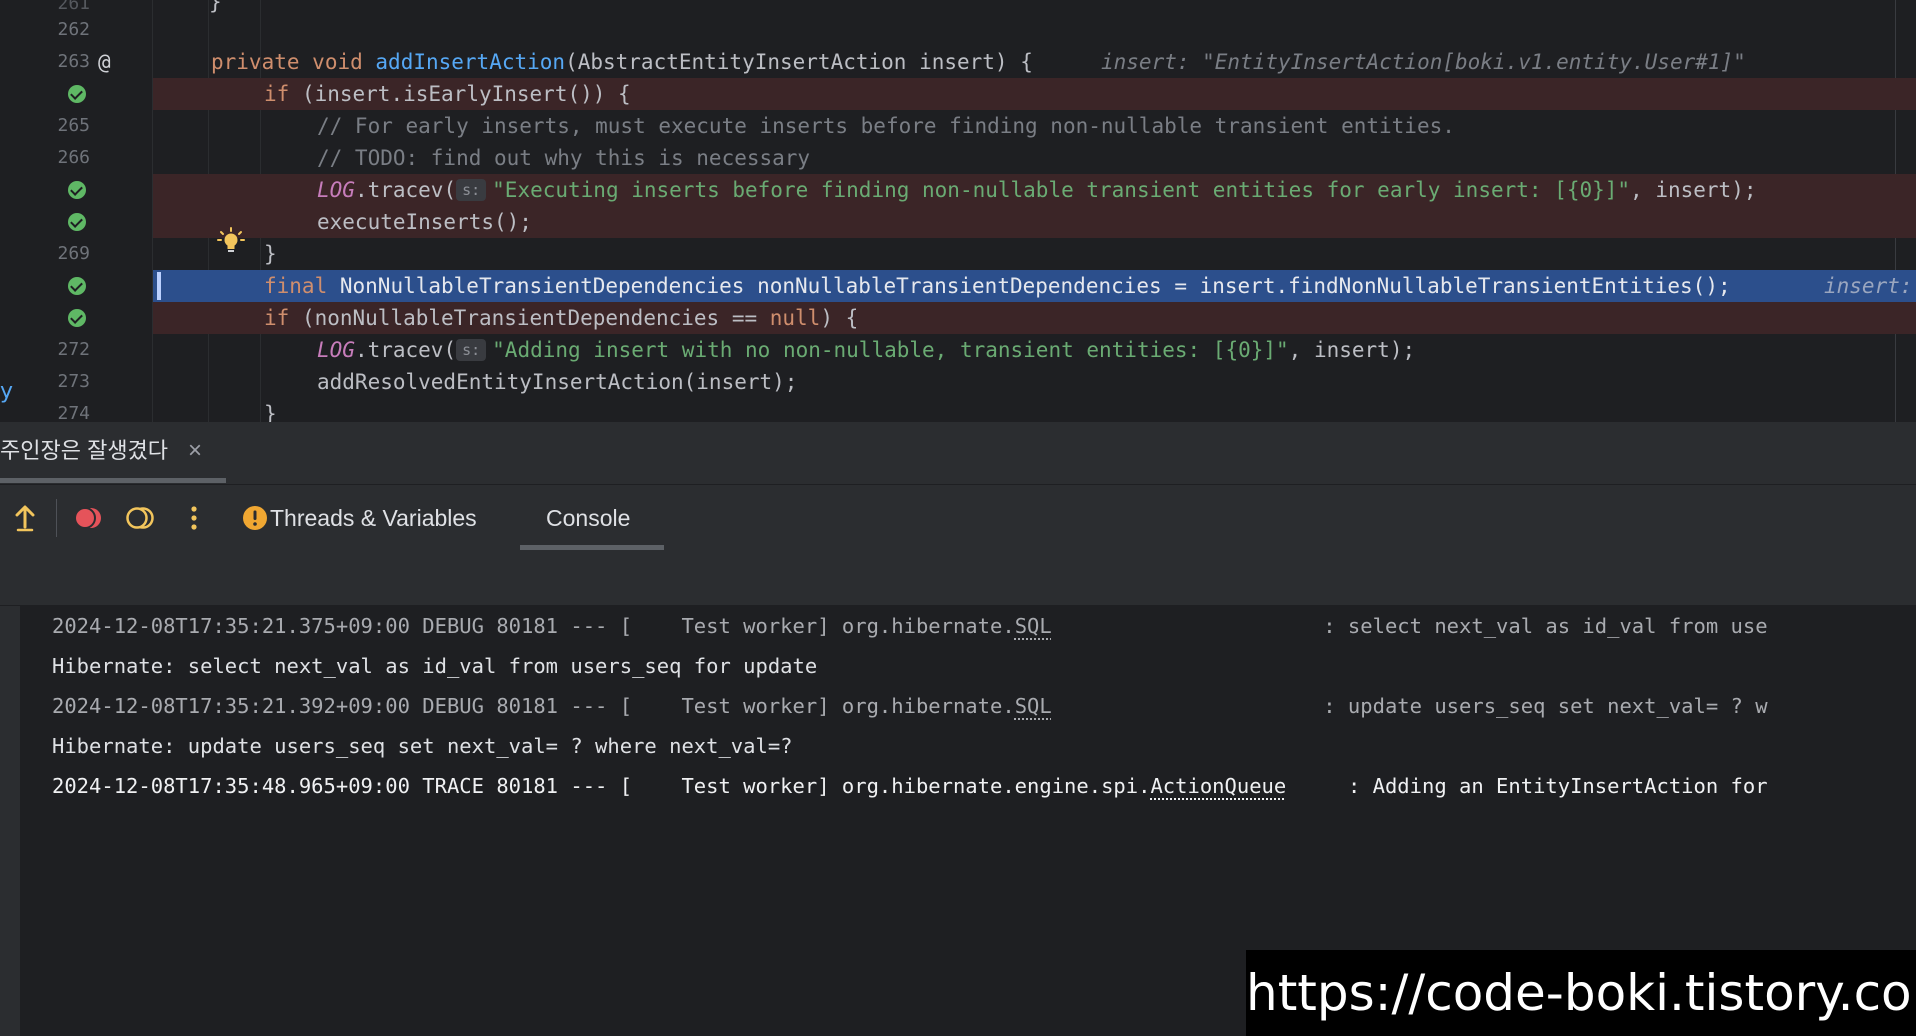  What do you see at coordinates (958, 518) in the screenshot?
I see `debug-toolbar: Threads & Variables Console` at bounding box center [958, 518].